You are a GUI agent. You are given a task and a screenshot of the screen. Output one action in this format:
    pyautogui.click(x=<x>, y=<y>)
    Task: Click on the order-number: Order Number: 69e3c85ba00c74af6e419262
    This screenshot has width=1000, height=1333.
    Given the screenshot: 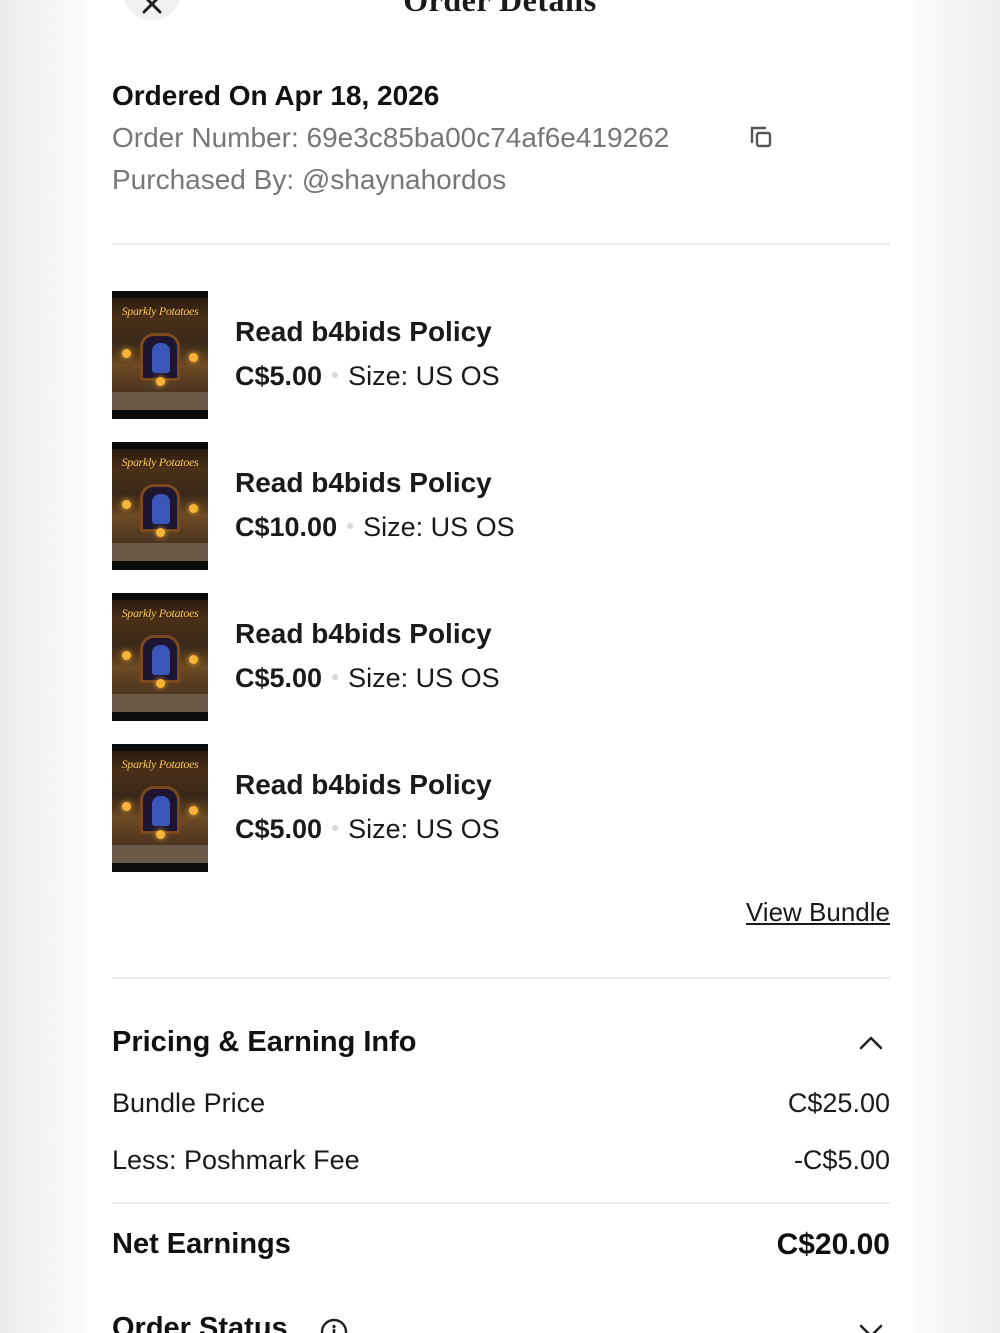 What is the action you would take?
    pyautogui.click(x=391, y=137)
    